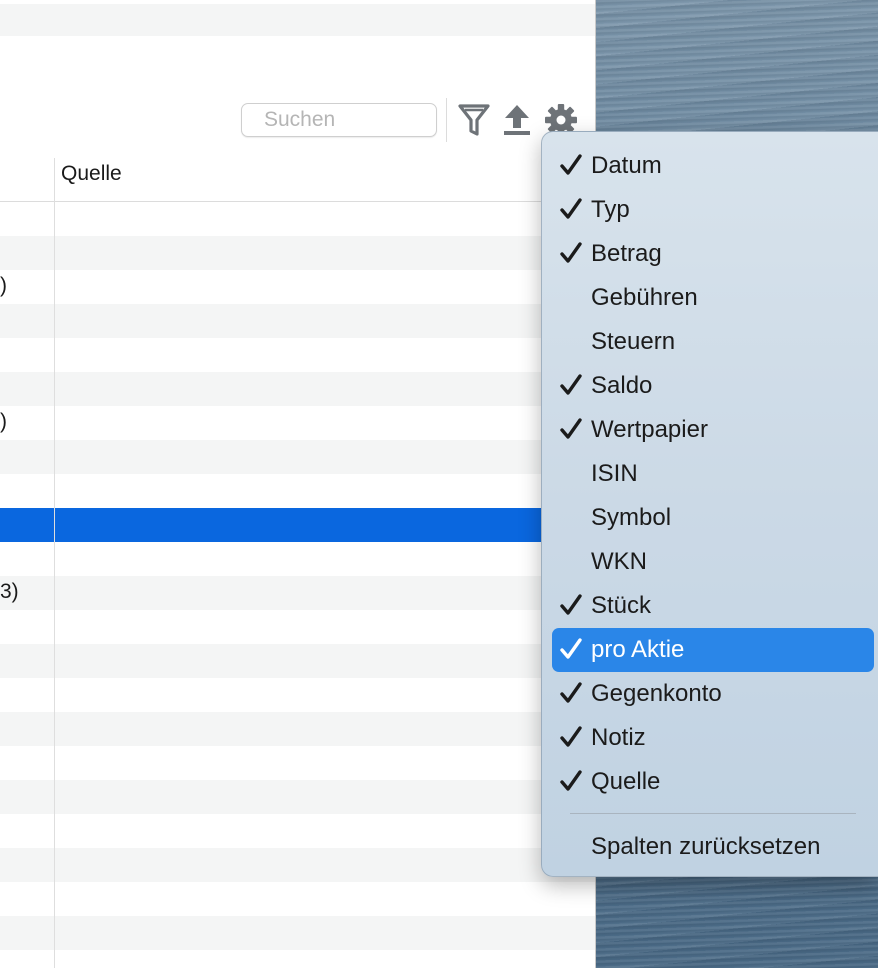 The image size is (878, 968). What do you see at coordinates (339, 120) in the screenshot?
I see `search-input` at bounding box center [339, 120].